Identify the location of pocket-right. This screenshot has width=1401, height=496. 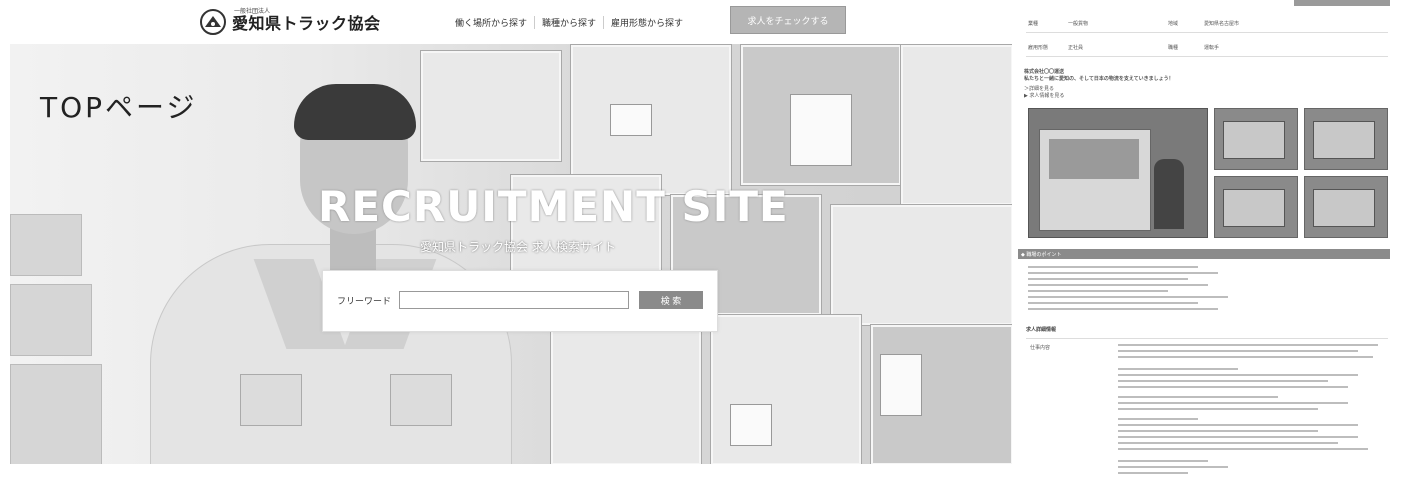
(421, 400).